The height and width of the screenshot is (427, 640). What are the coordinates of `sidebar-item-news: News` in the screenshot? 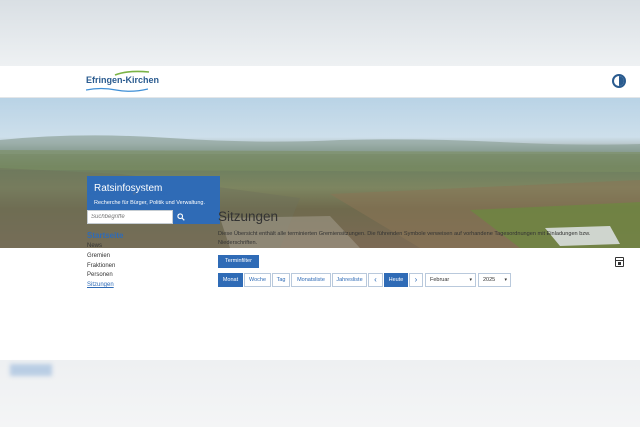 It's located at (142, 247).